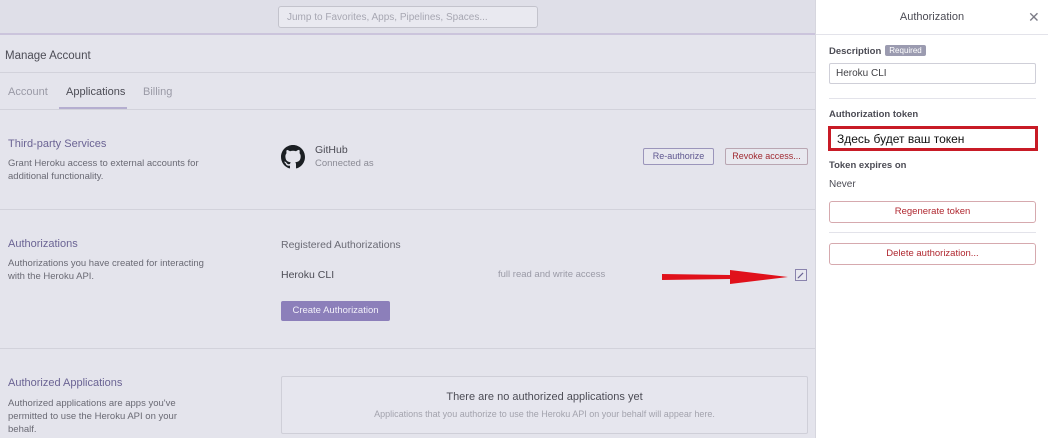 The height and width of the screenshot is (438, 1048). Describe the element at coordinates (855, 51) in the screenshot. I see `description-label-text: Description` at that location.